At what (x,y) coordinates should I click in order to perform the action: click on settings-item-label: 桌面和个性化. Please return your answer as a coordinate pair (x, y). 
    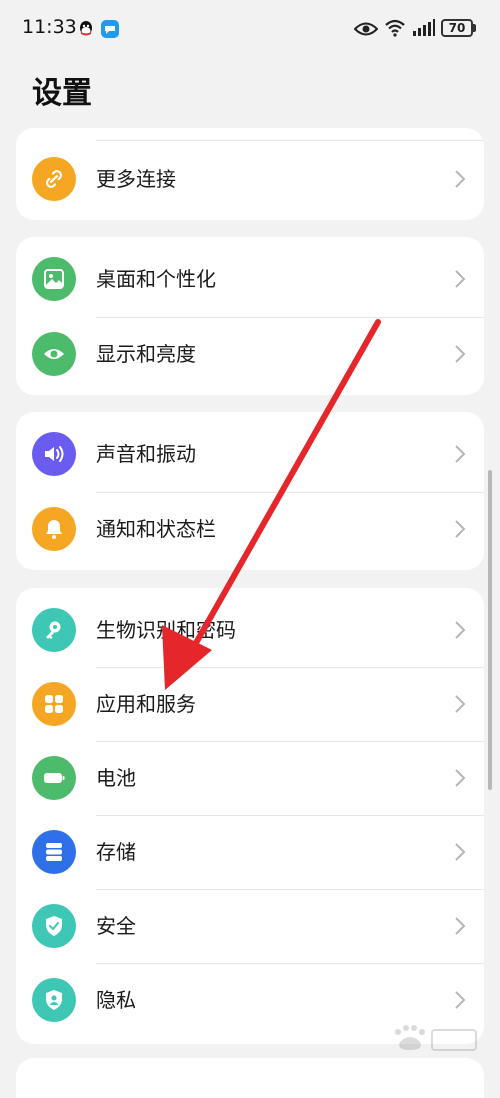
    Looking at the image, I should click on (156, 279).